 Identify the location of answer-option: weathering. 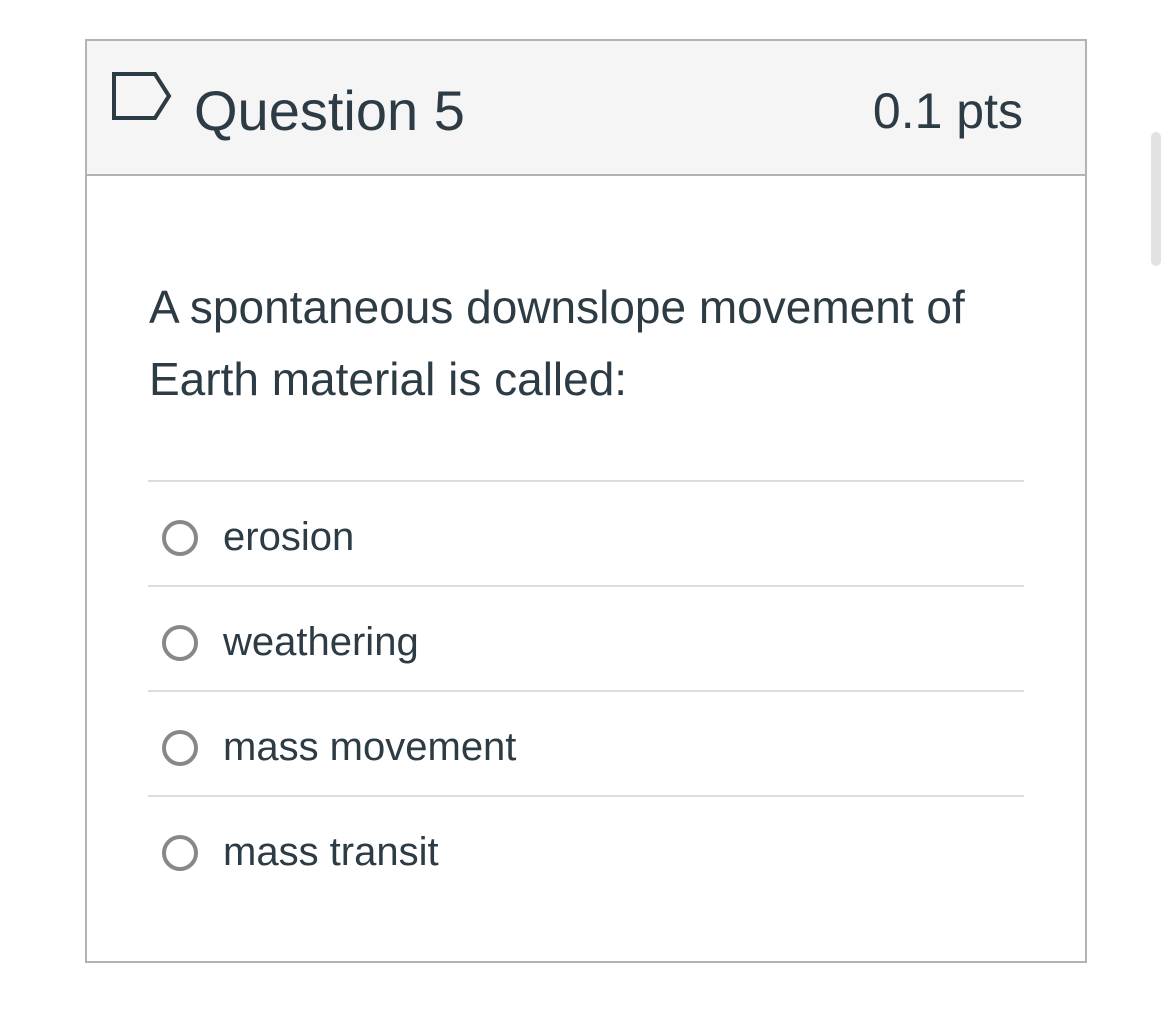
(586, 637).